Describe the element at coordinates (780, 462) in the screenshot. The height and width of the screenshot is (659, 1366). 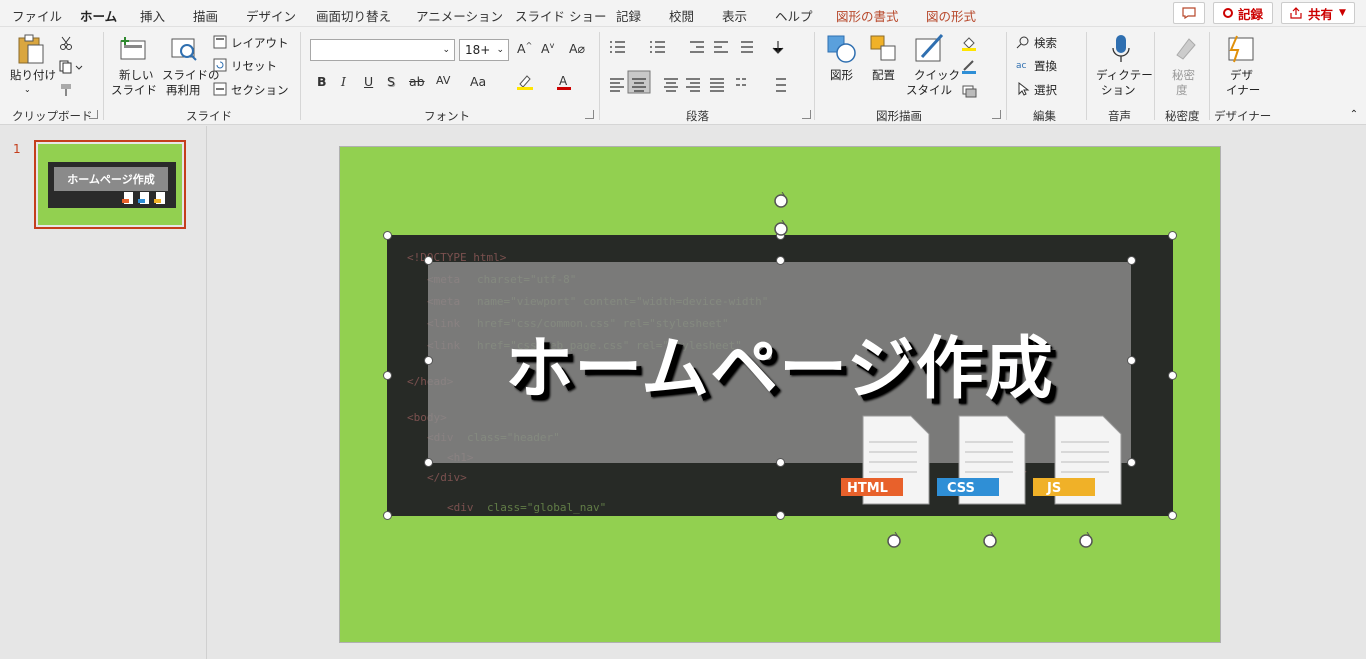
I see `resize-handle-title-bottom` at that location.